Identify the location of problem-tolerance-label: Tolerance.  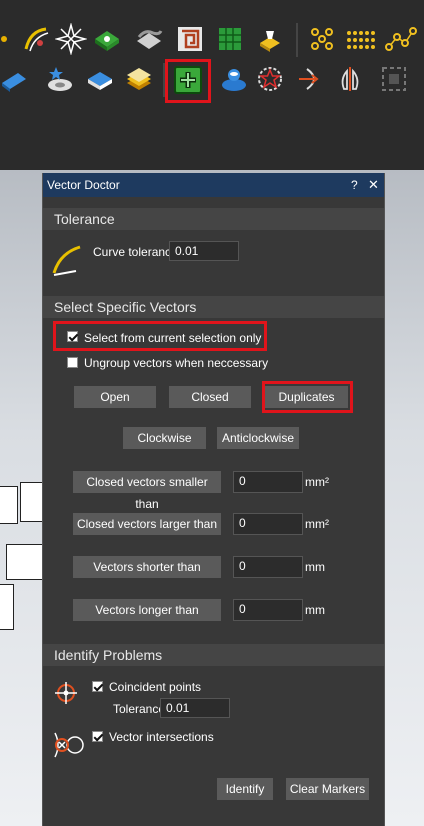
(139, 709).